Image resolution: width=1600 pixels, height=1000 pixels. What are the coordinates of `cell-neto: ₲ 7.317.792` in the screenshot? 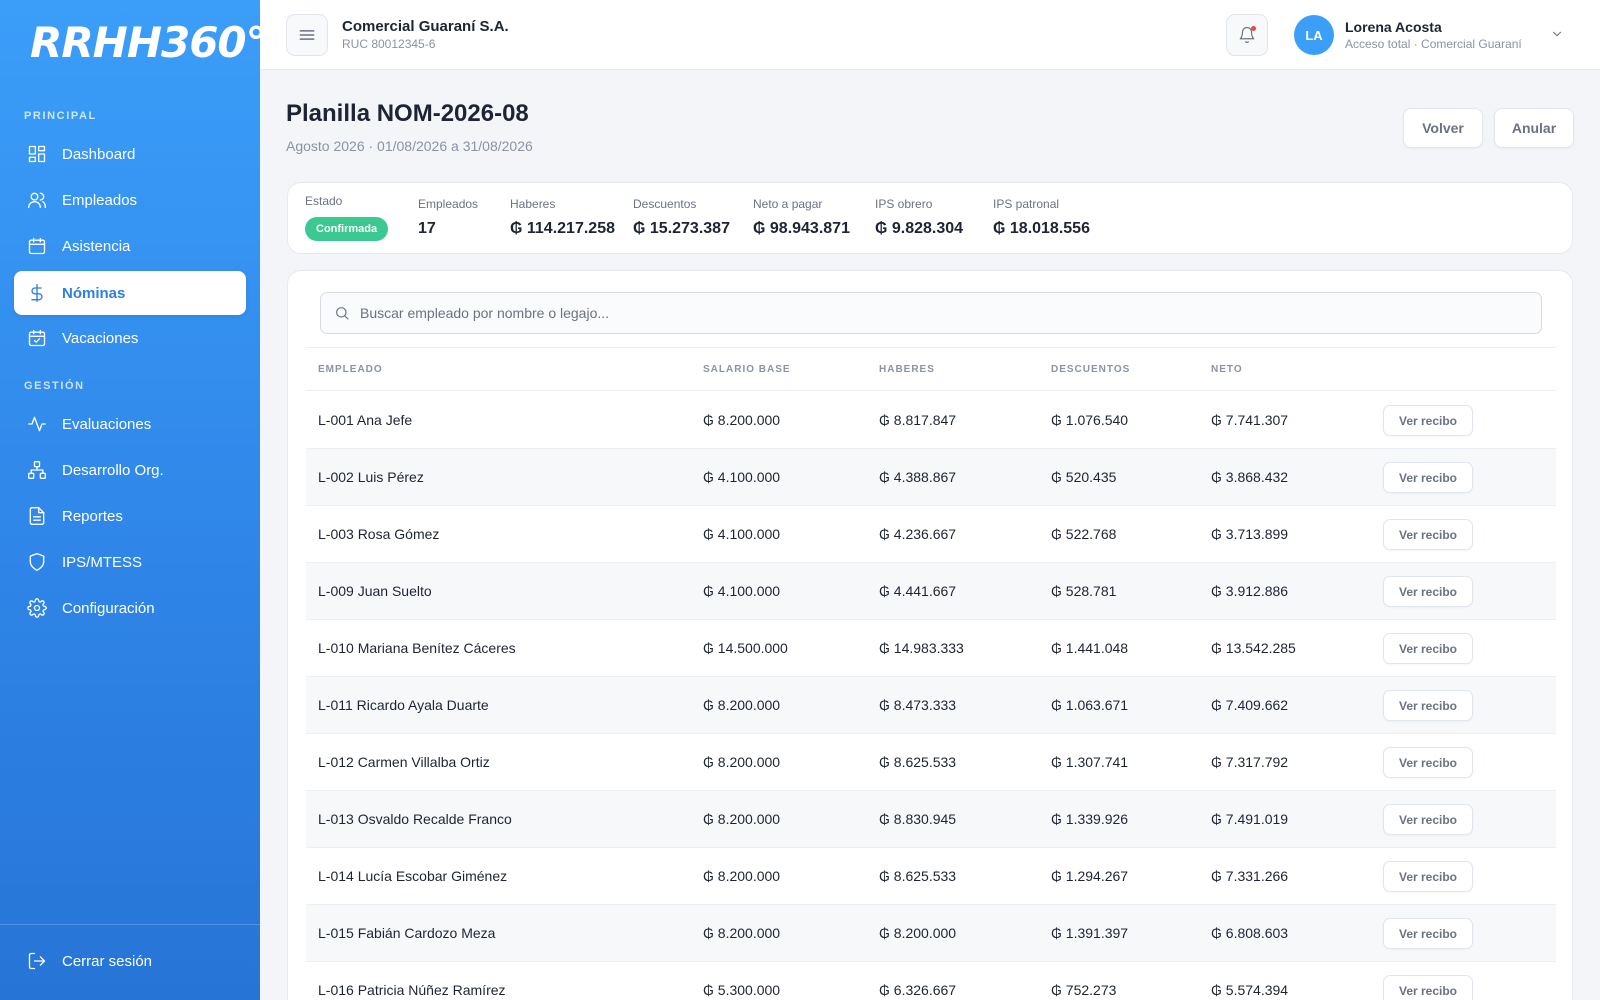 It's located at (1250, 762).